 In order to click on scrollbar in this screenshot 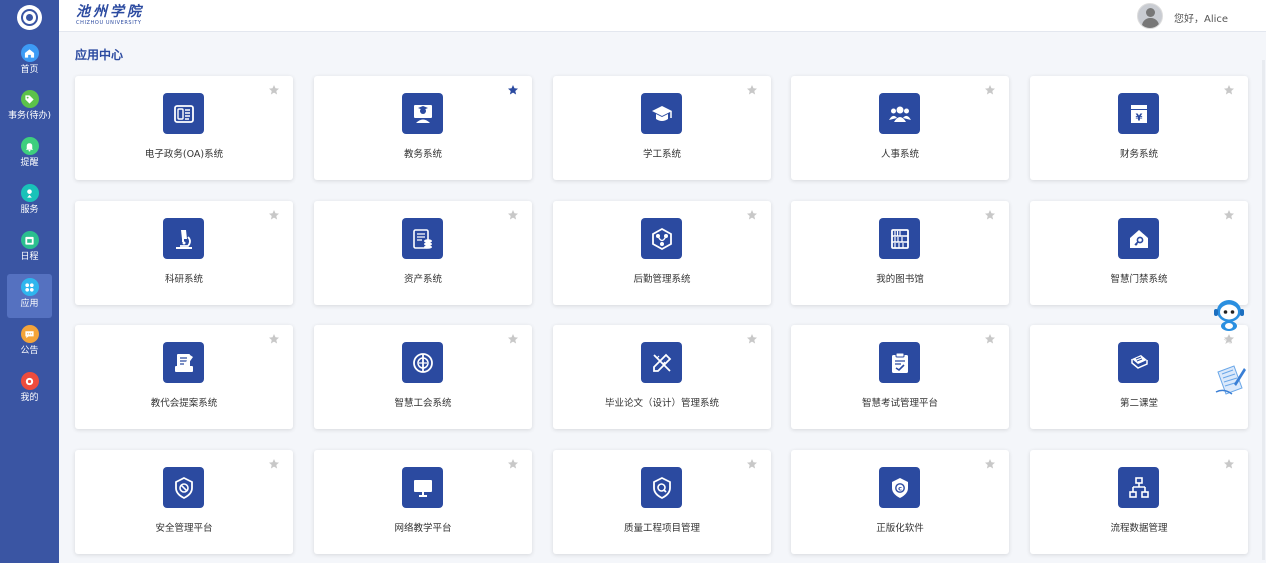, I will do `click(1263, 310)`.